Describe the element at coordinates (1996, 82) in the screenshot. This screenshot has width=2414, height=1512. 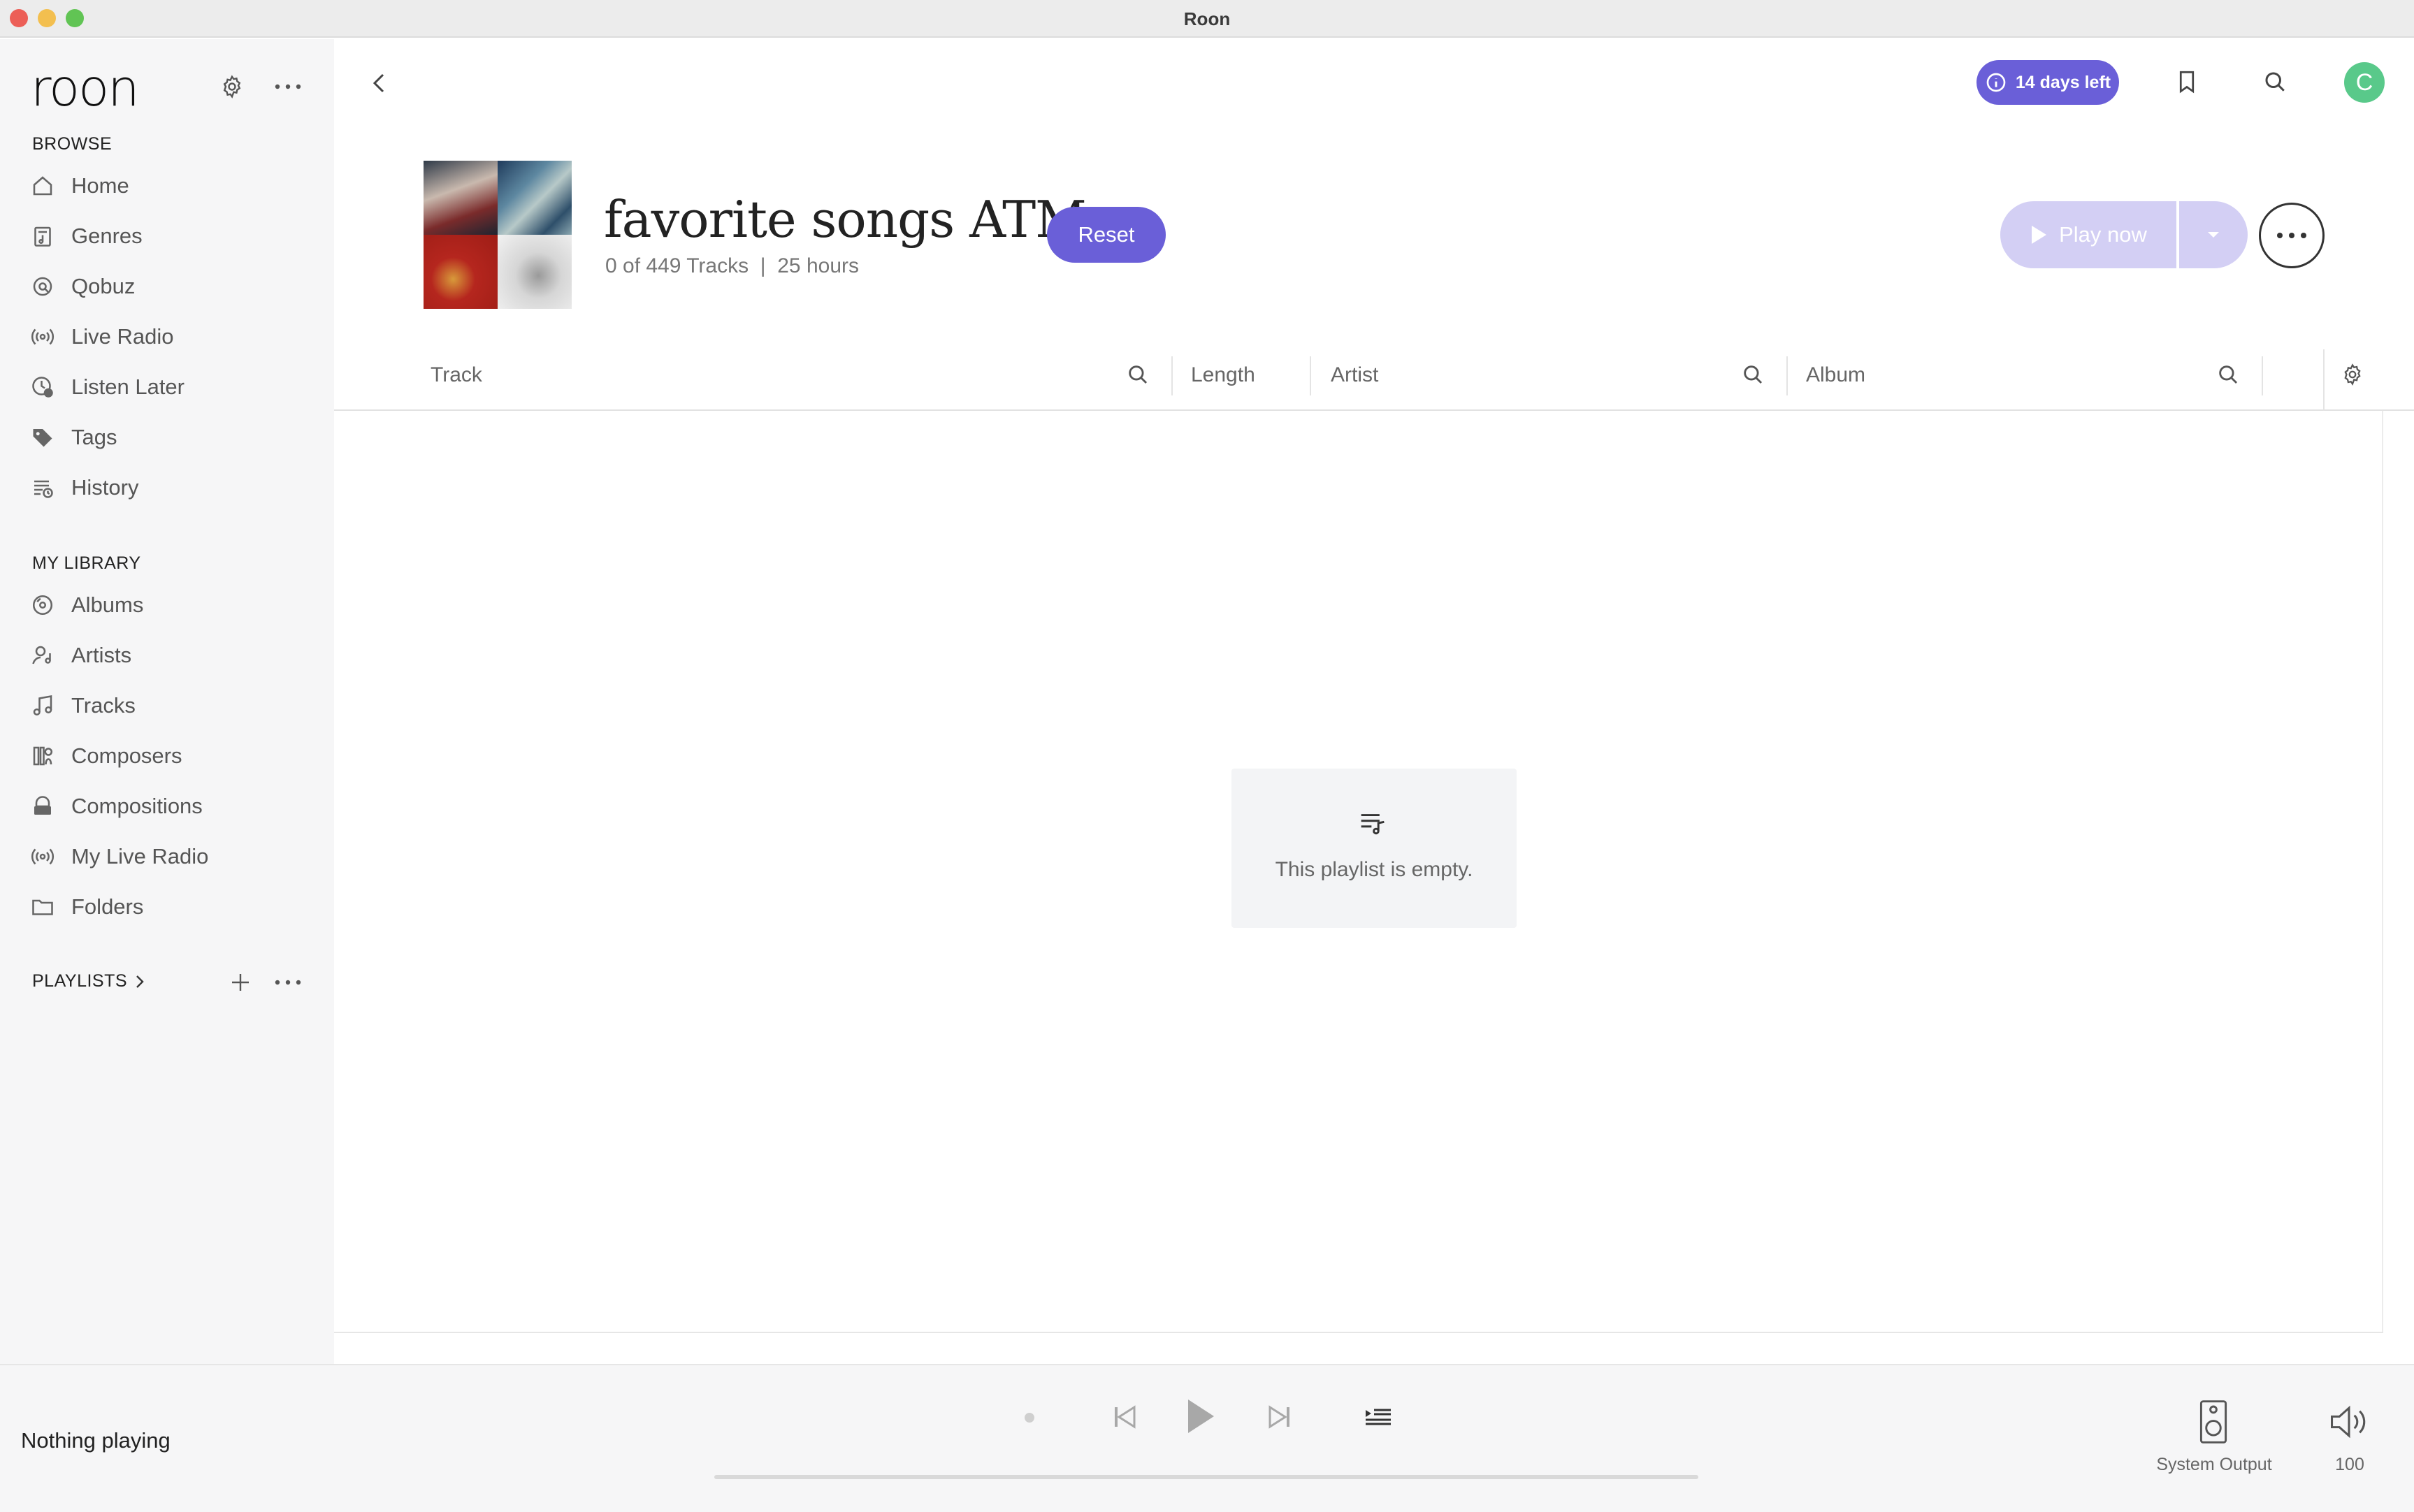
I see `info-icon` at that location.